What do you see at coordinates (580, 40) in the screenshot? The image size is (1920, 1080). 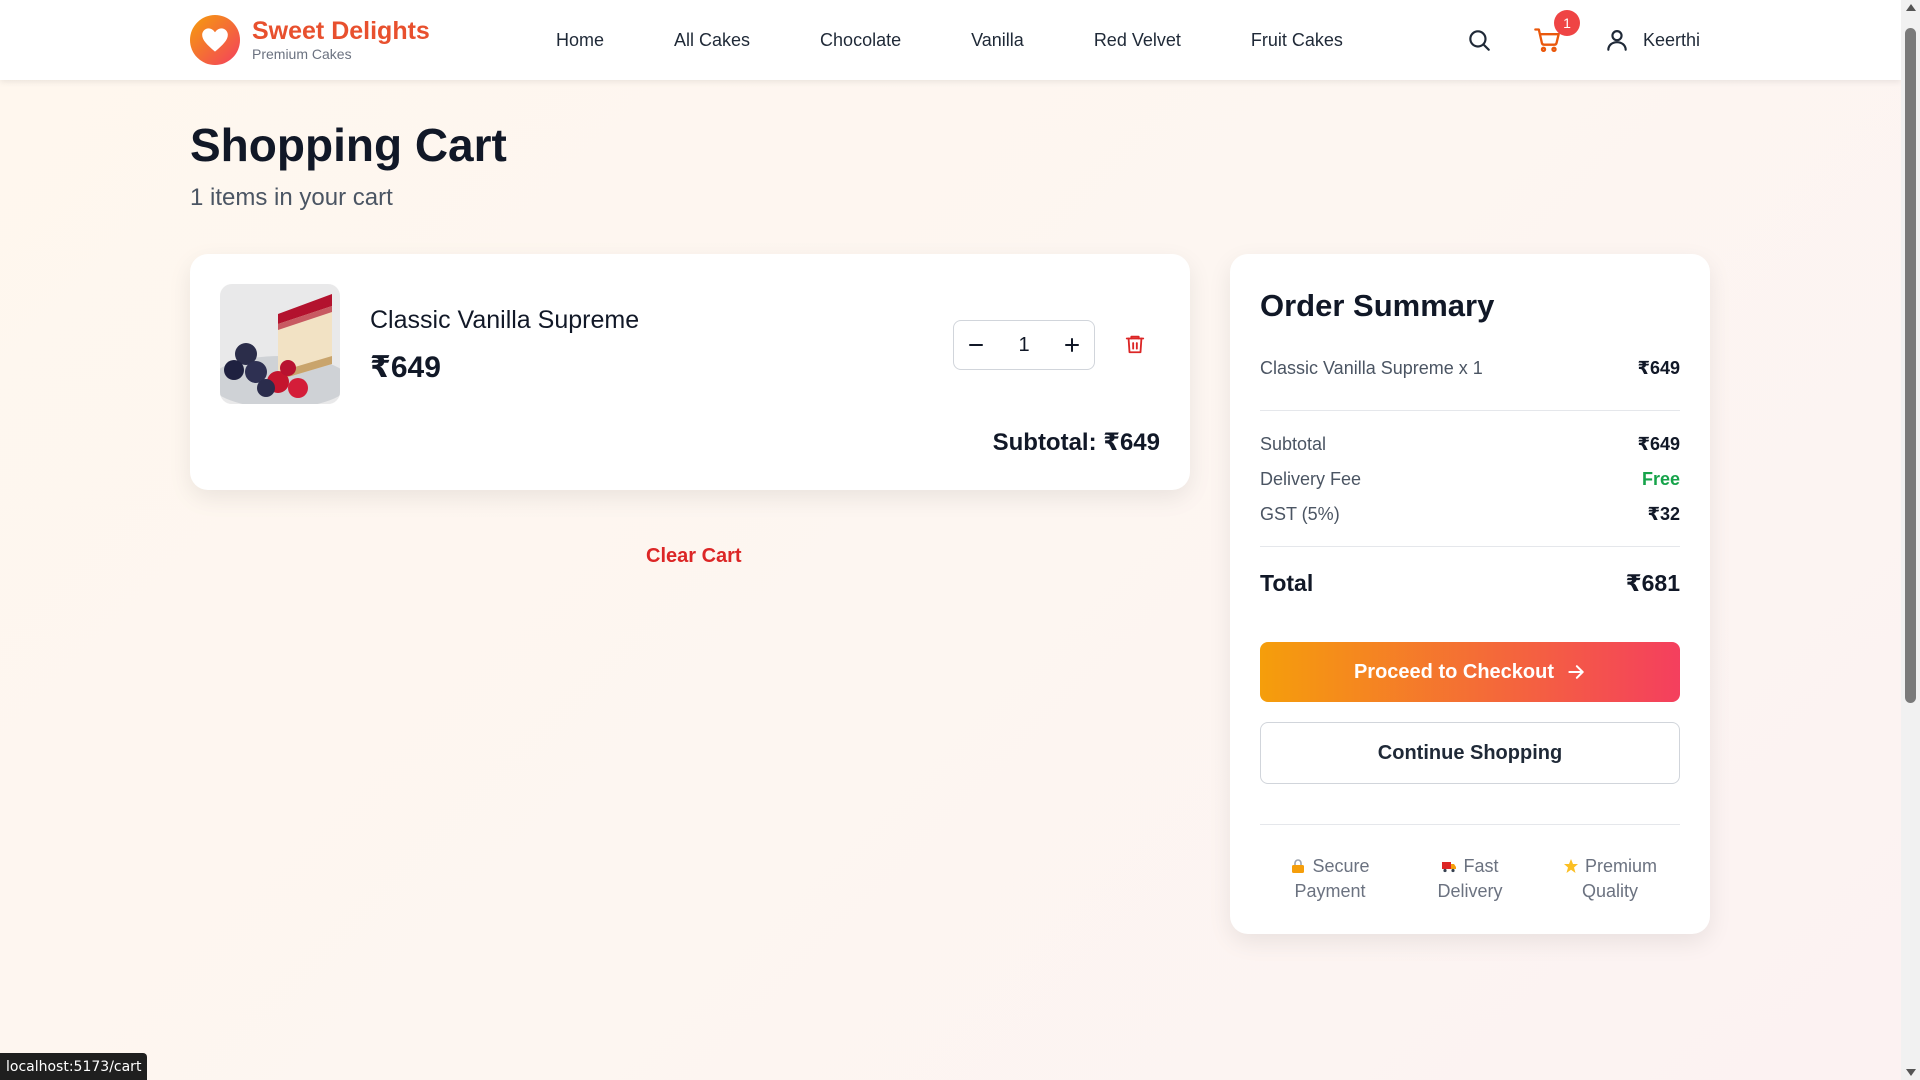 I see `nav-link-home: Home` at bounding box center [580, 40].